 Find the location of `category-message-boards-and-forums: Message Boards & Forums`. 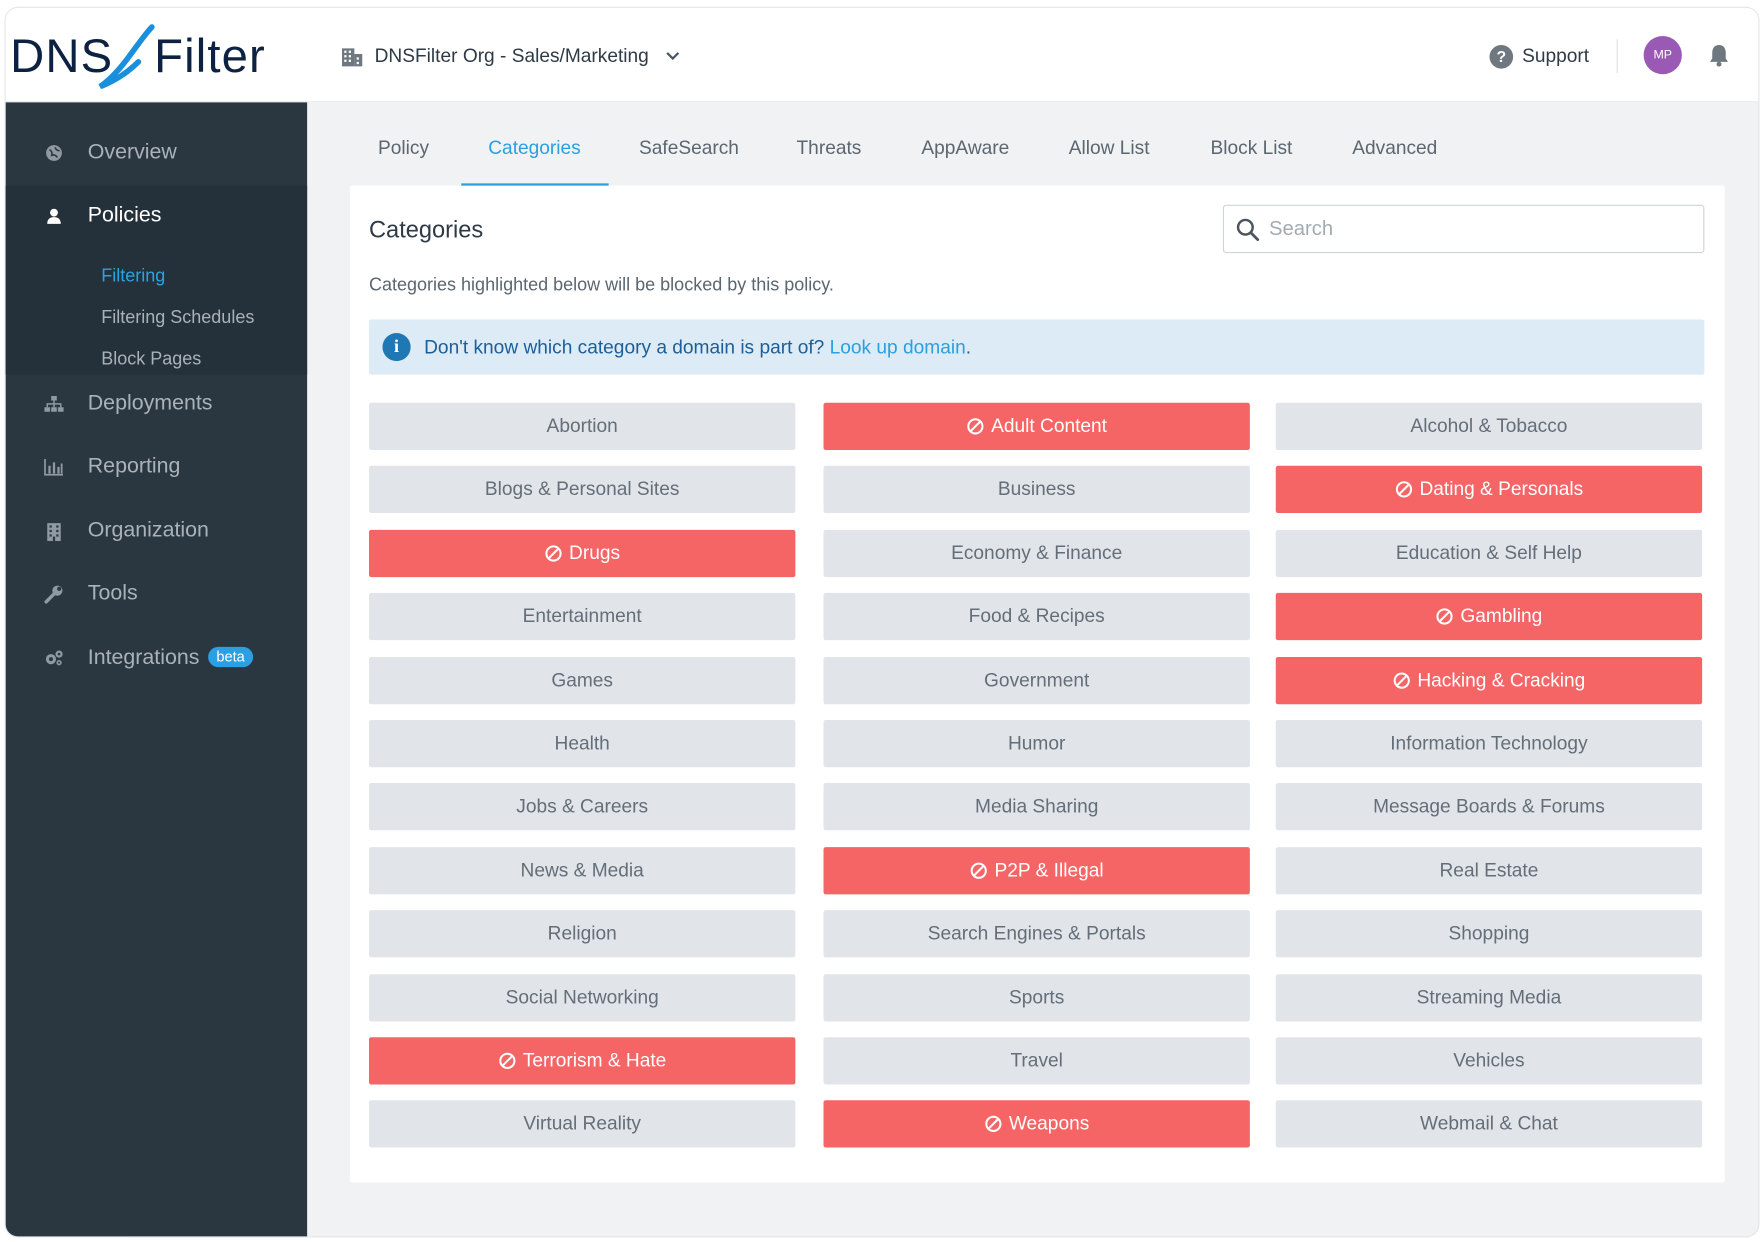

category-message-boards-and-forums: Message Boards & Forums is located at coordinates (1489, 807).